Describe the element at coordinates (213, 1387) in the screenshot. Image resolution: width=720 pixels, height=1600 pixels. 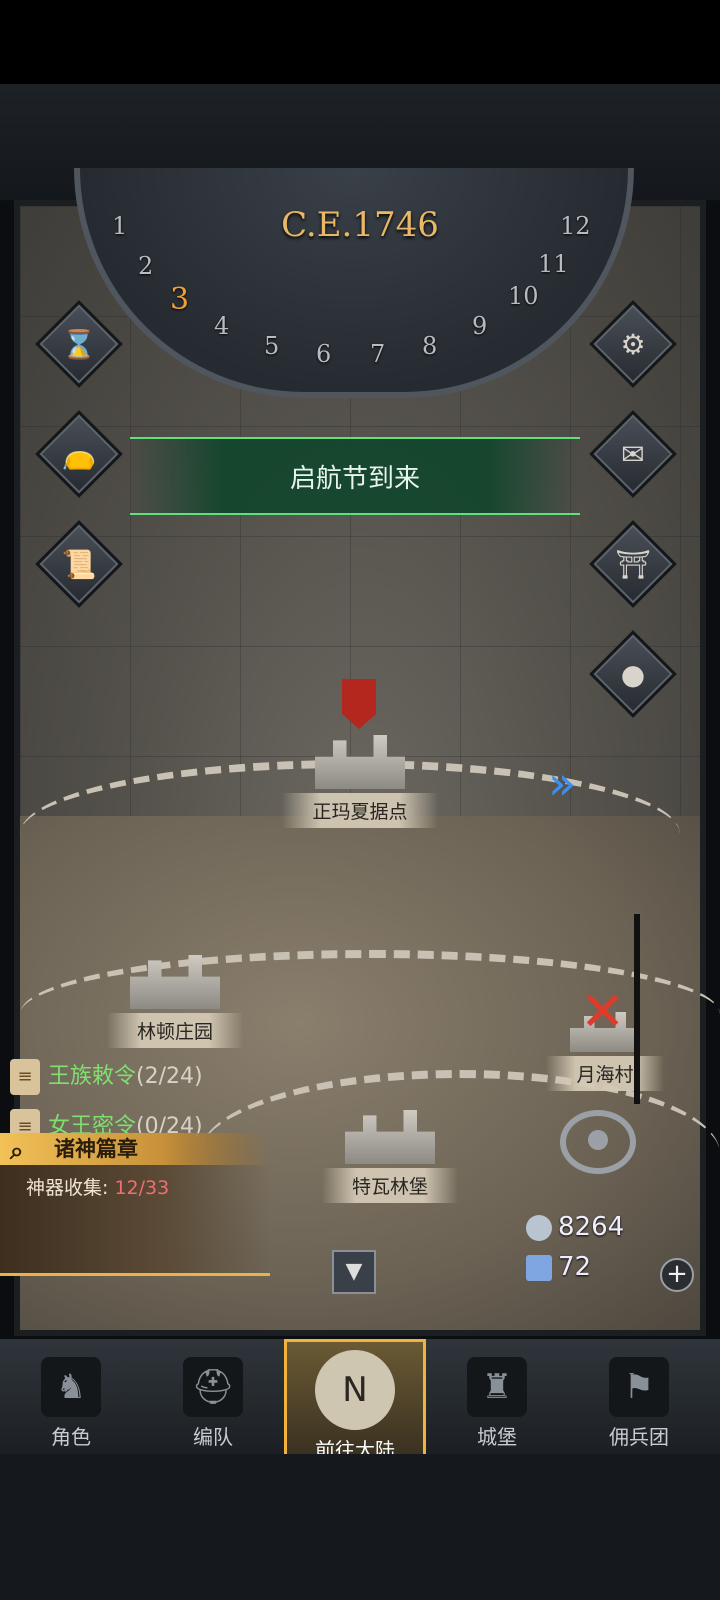
I see `helmet-icon: ⛑` at that location.